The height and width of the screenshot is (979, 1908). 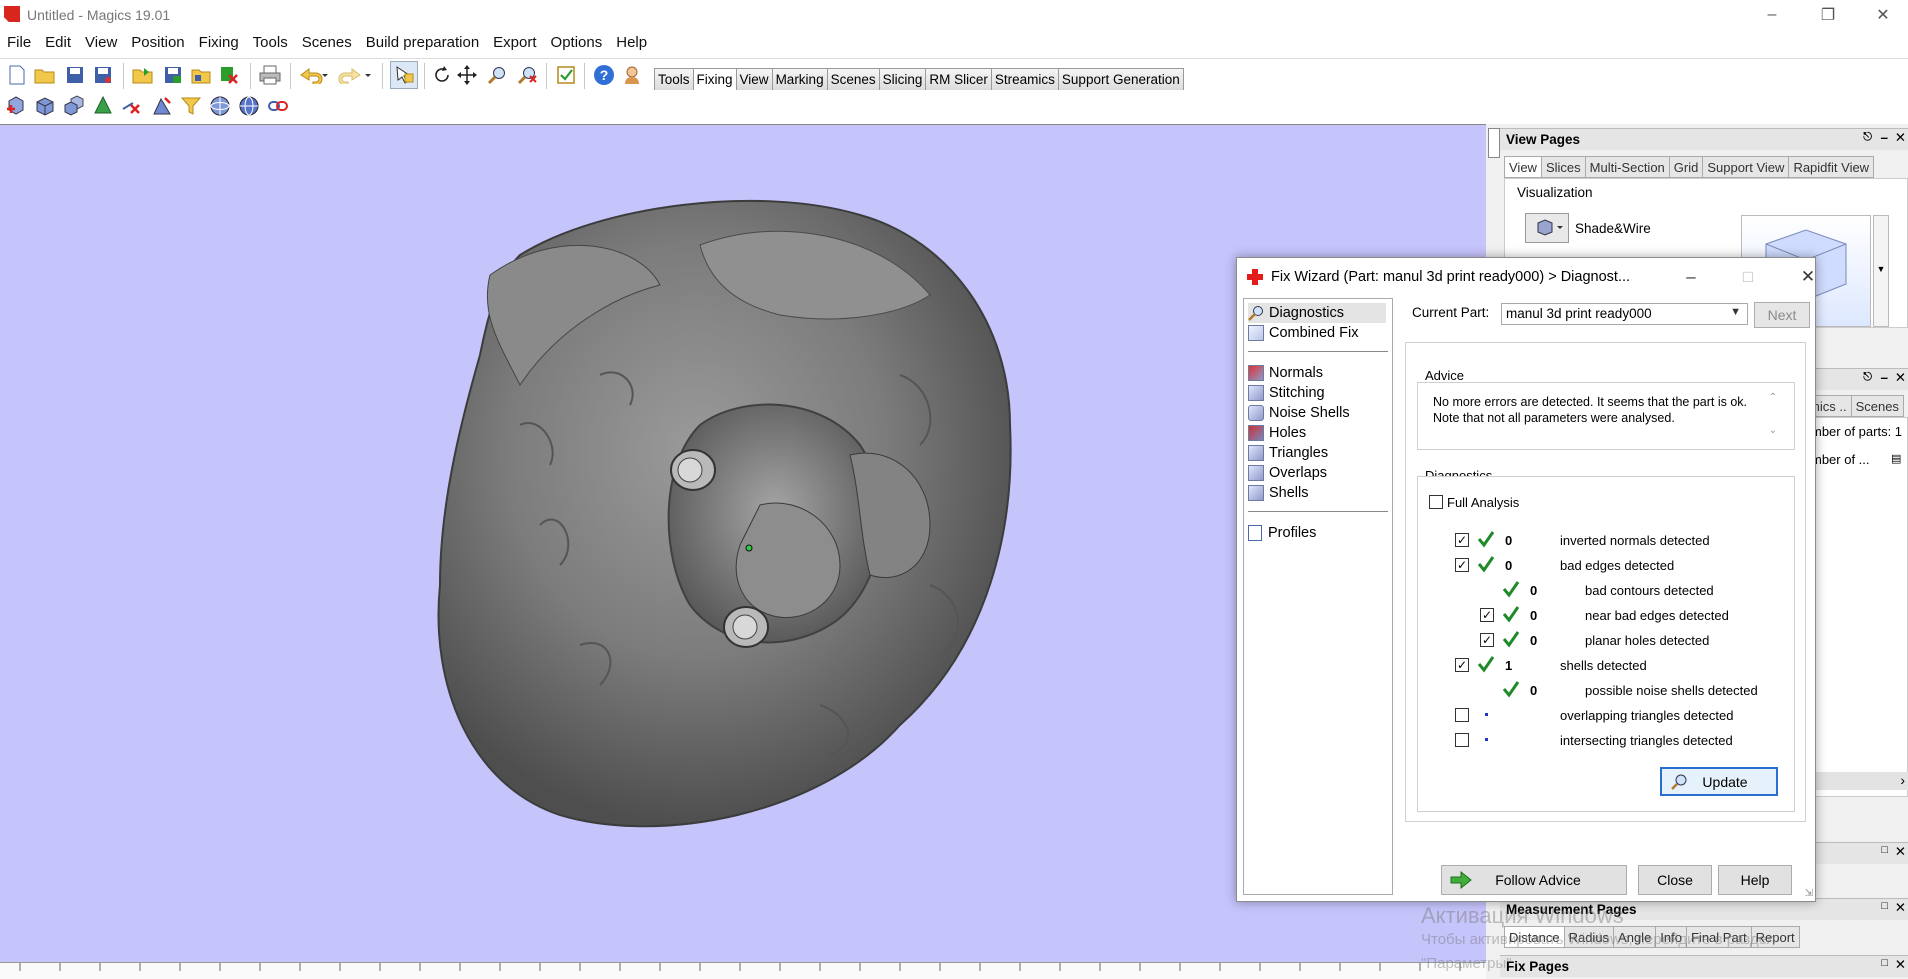 I want to click on tab-scenes-list: Scenes, so click(x=1877, y=406).